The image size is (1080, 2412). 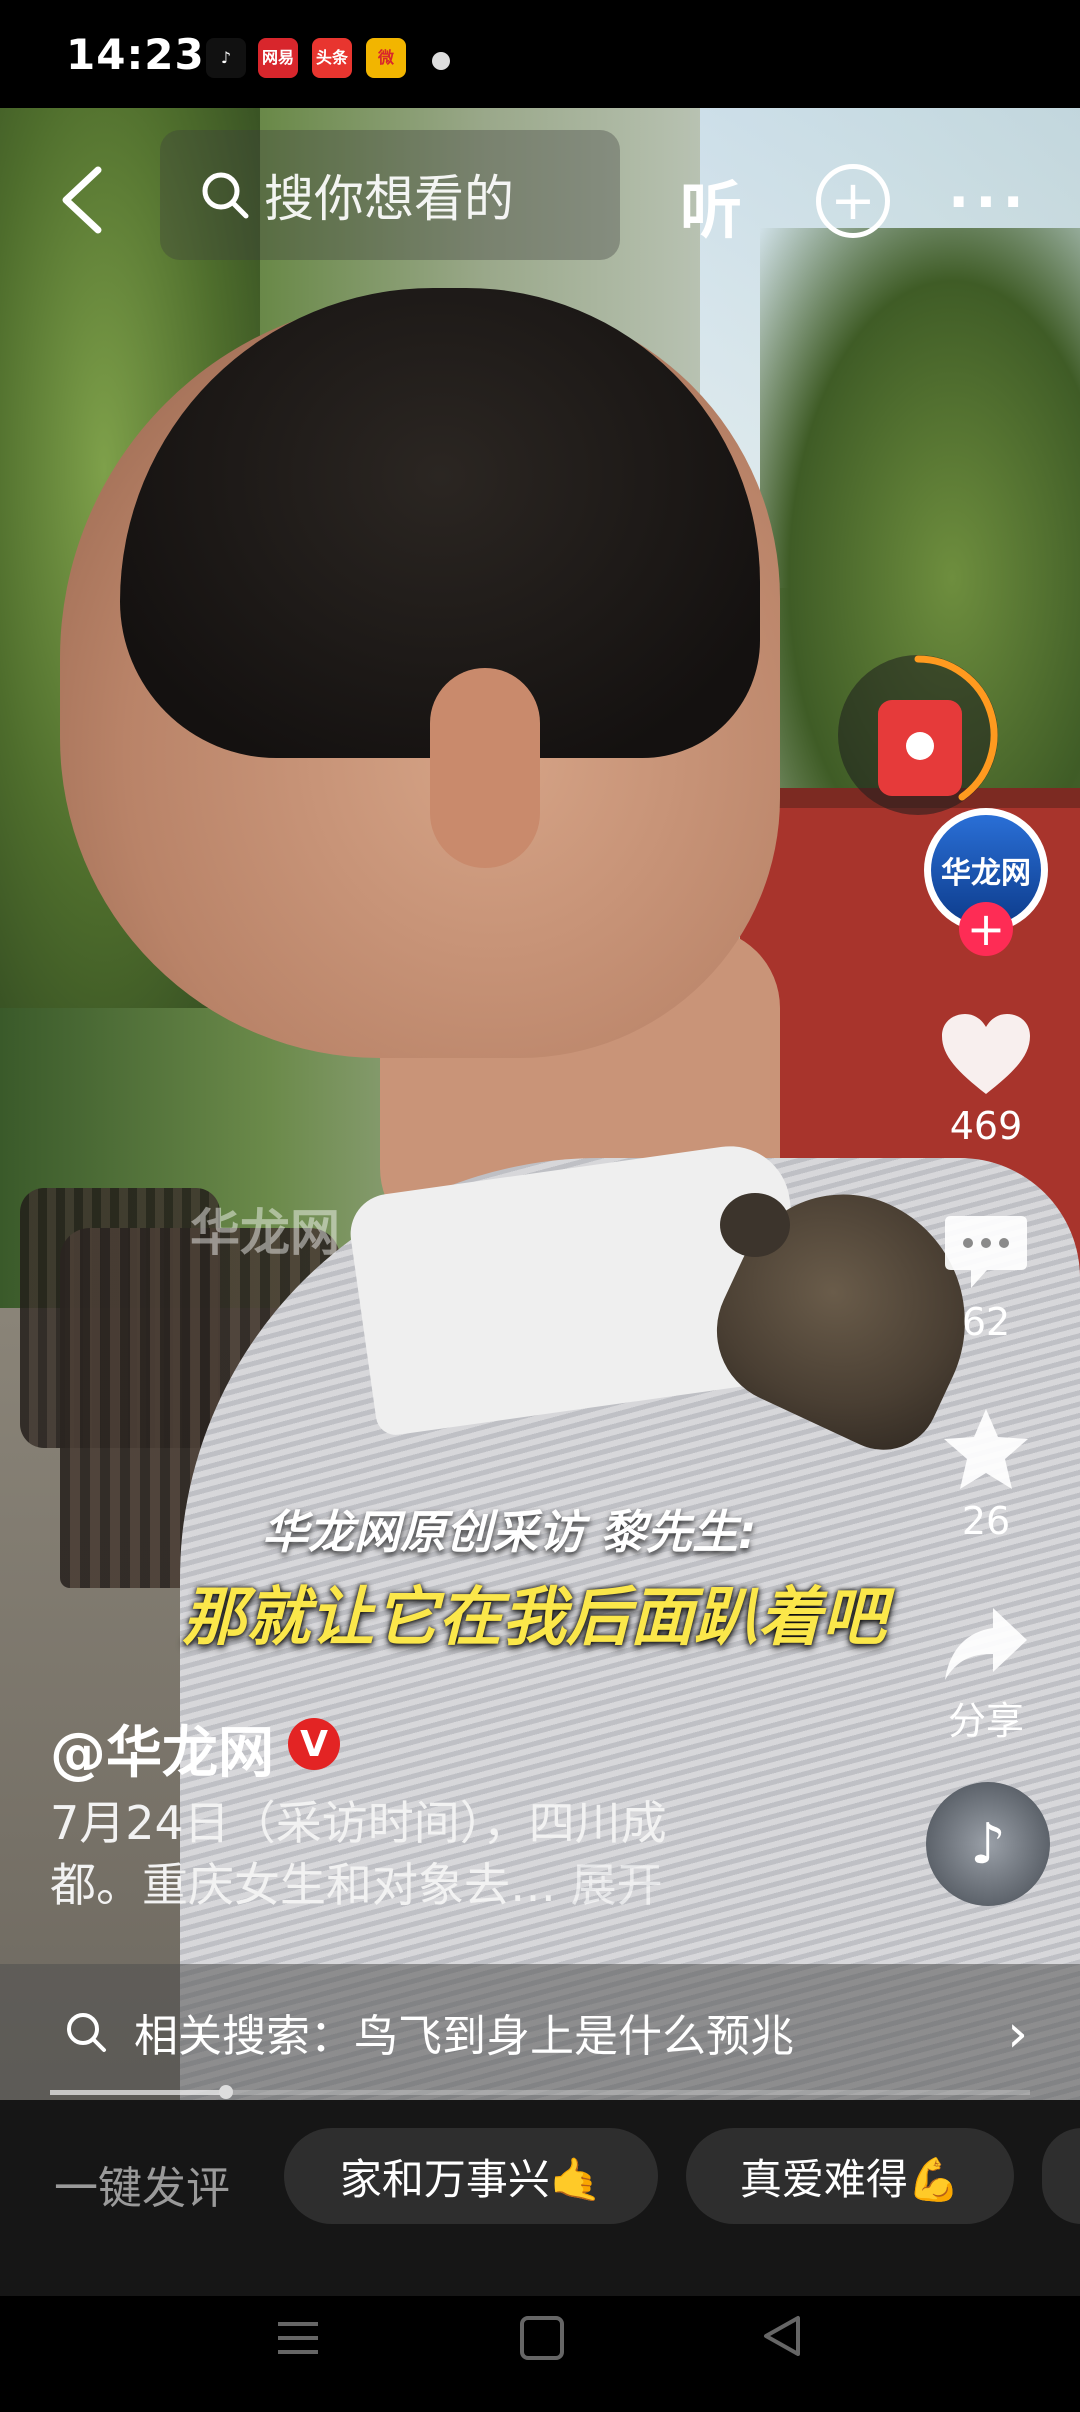 What do you see at coordinates (298, 2338) in the screenshot?
I see `menu-icon` at bounding box center [298, 2338].